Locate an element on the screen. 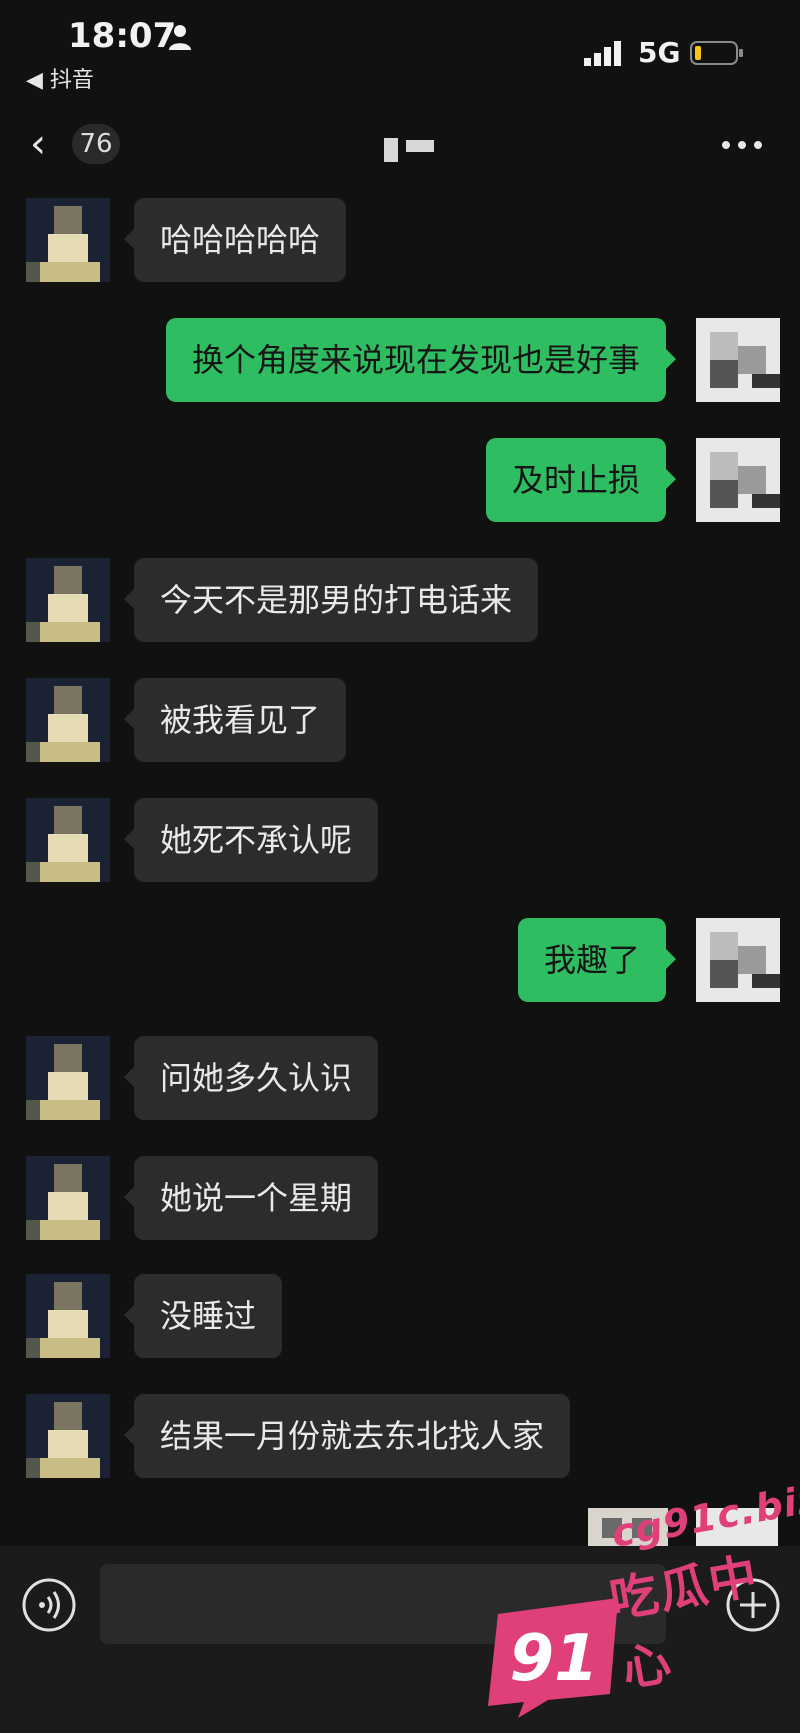  chat-title-redacted is located at coordinates (410, 149).